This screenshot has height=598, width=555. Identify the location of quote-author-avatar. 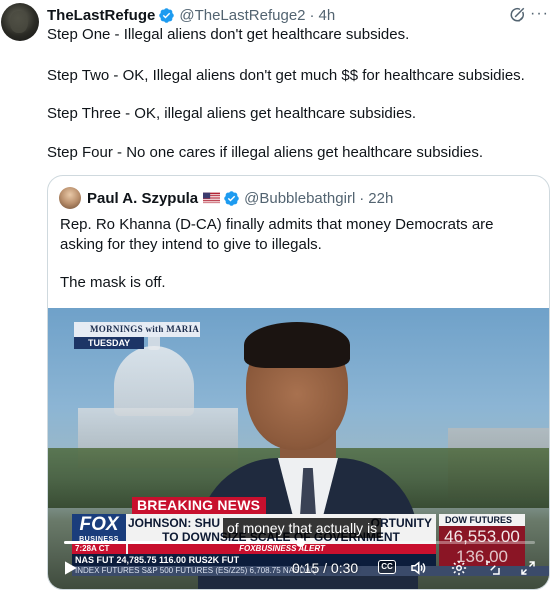
(70, 198).